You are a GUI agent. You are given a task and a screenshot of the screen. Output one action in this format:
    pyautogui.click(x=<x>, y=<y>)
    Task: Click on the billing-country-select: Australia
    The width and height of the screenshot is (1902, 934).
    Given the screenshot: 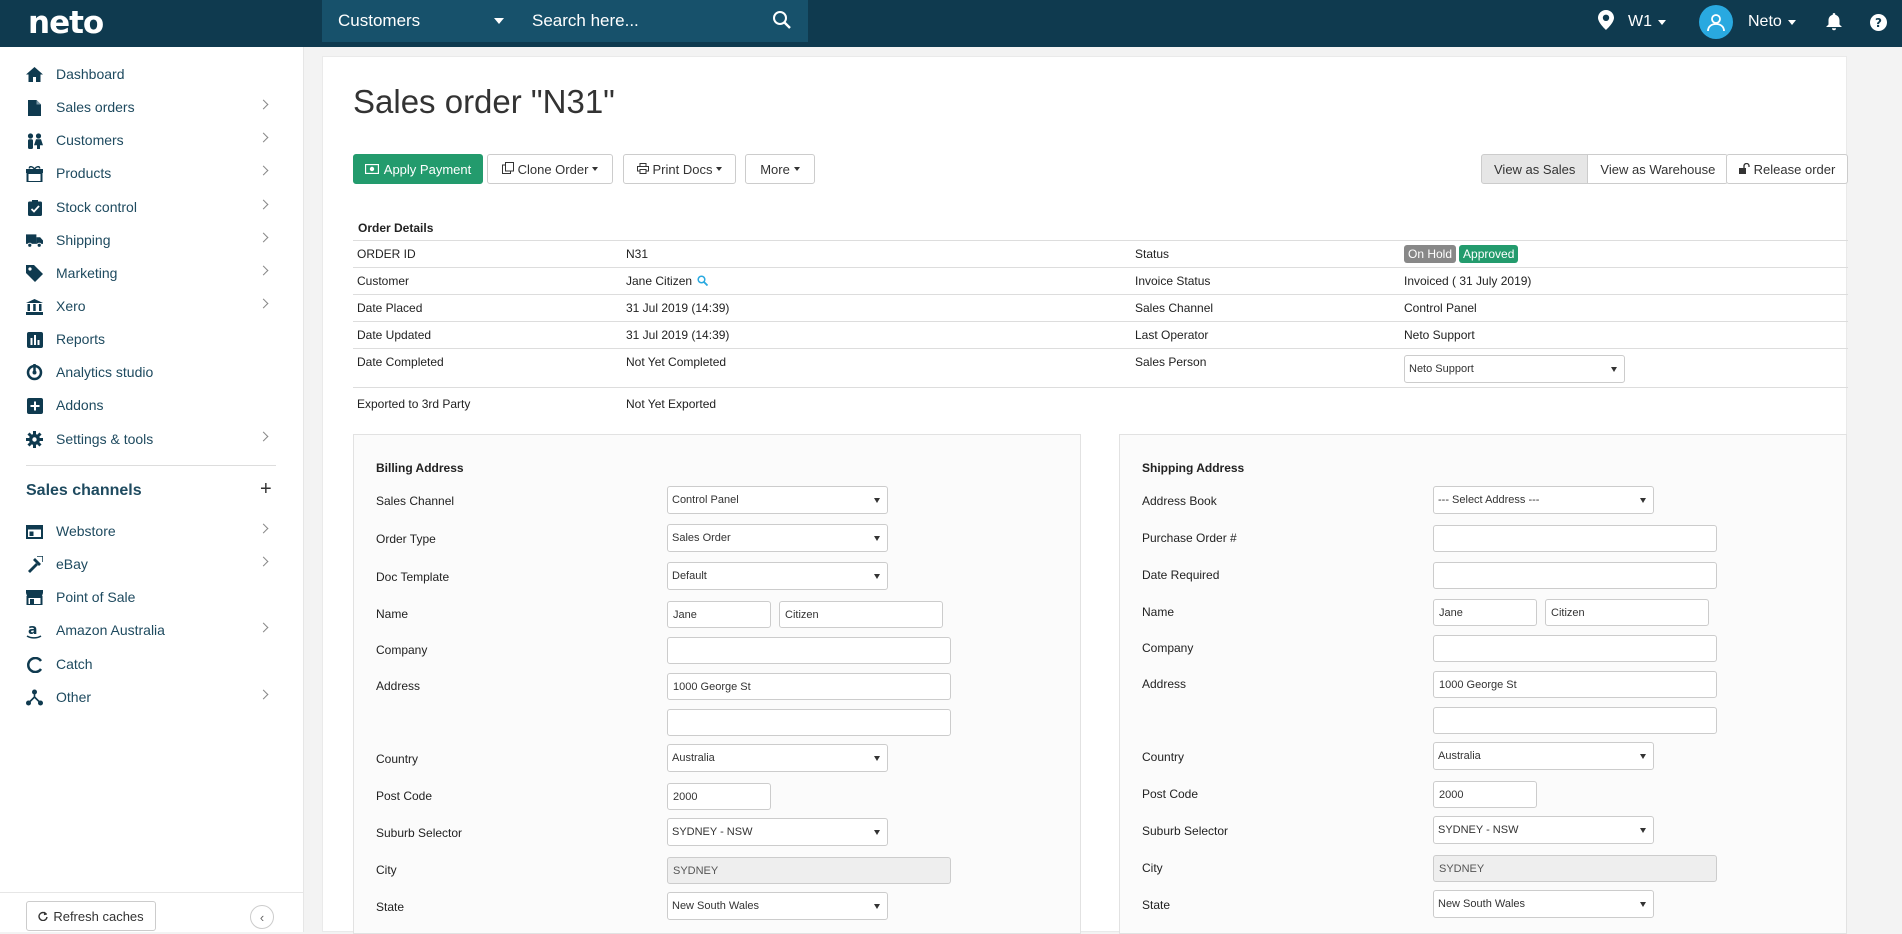 What is the action you would take?
    pyautogui.click(x=777, y=758)
    